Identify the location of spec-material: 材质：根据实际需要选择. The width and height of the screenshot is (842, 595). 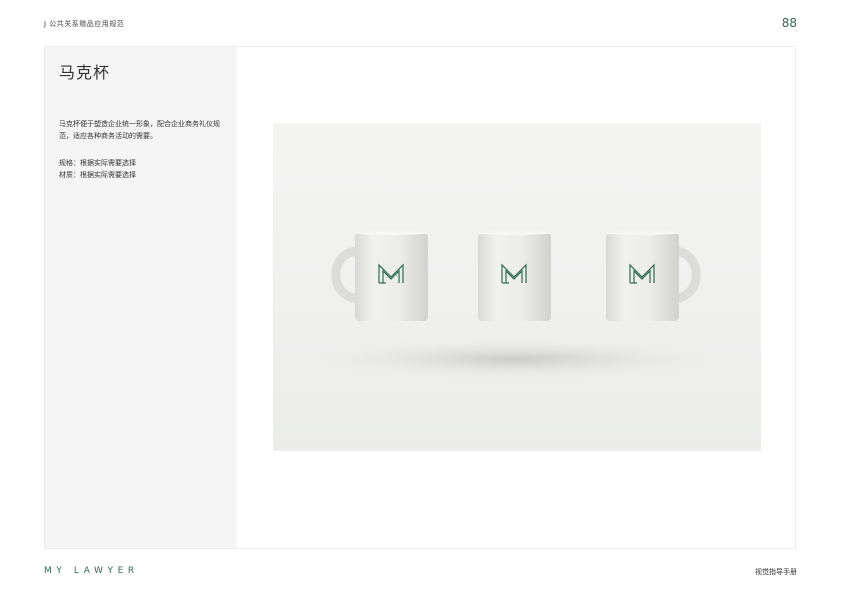
(97, 175).